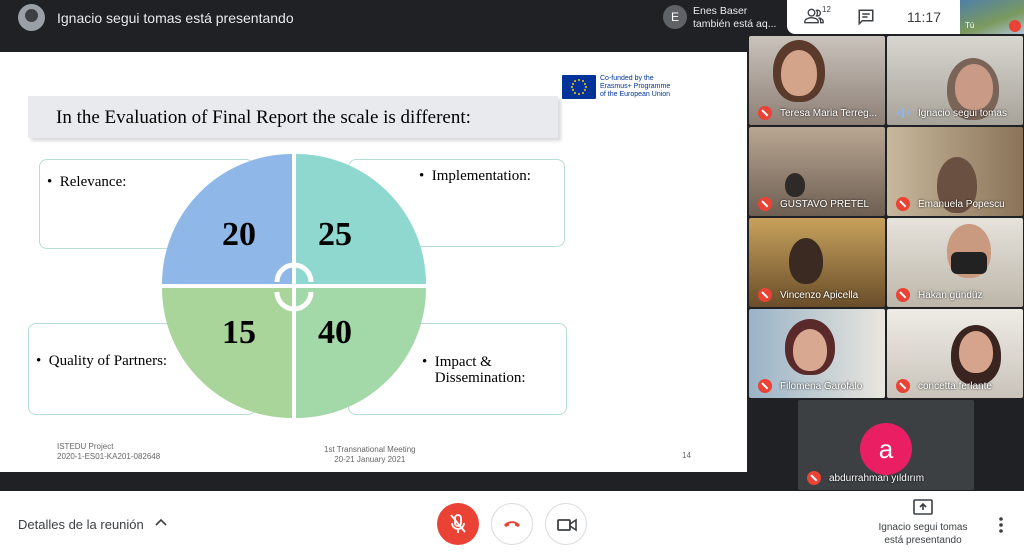 The width and height of the screenshot is (1024, 558). I want to click on leave-call-button, so click(512, 524).